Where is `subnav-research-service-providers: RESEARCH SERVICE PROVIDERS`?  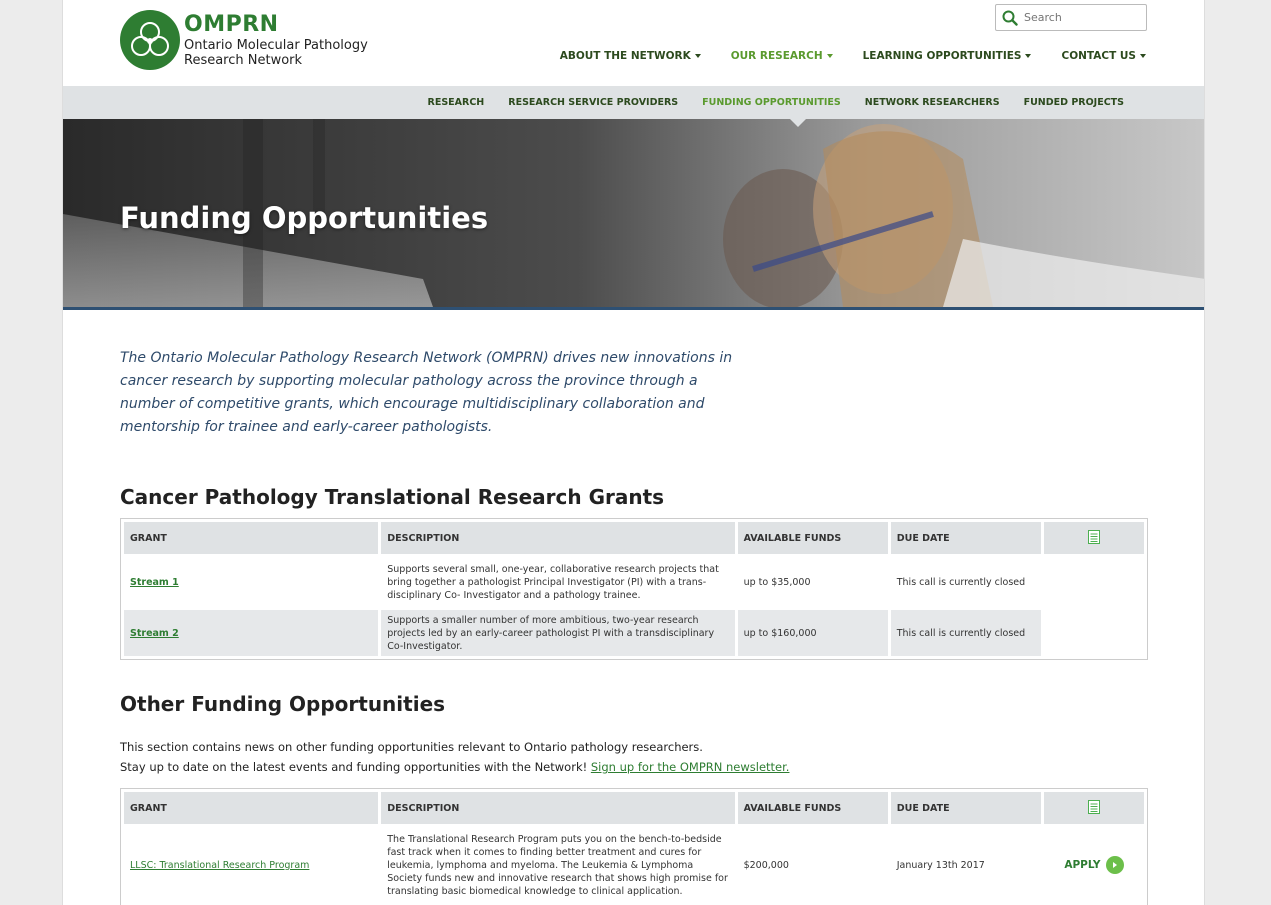
subnav-research-service-providers: RESEARCH SERVICE PROVIDERS is located at coordinates (593, 102).